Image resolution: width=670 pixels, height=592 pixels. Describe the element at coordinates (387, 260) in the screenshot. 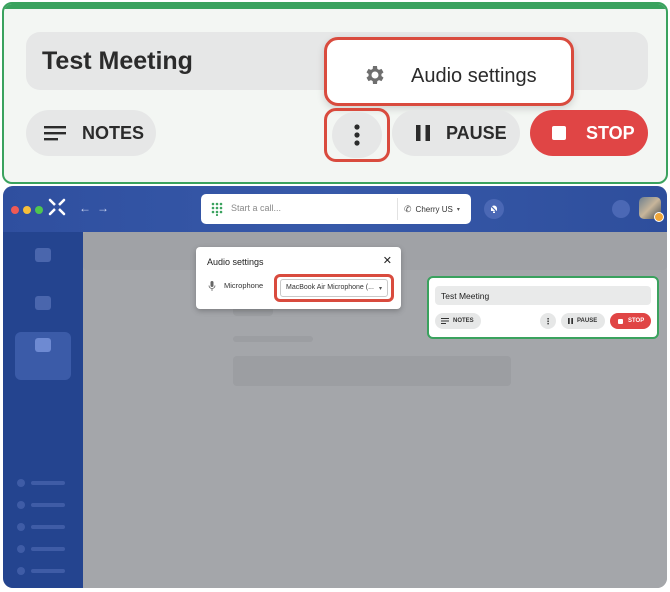

I see `close-icon: ✕` at that location.